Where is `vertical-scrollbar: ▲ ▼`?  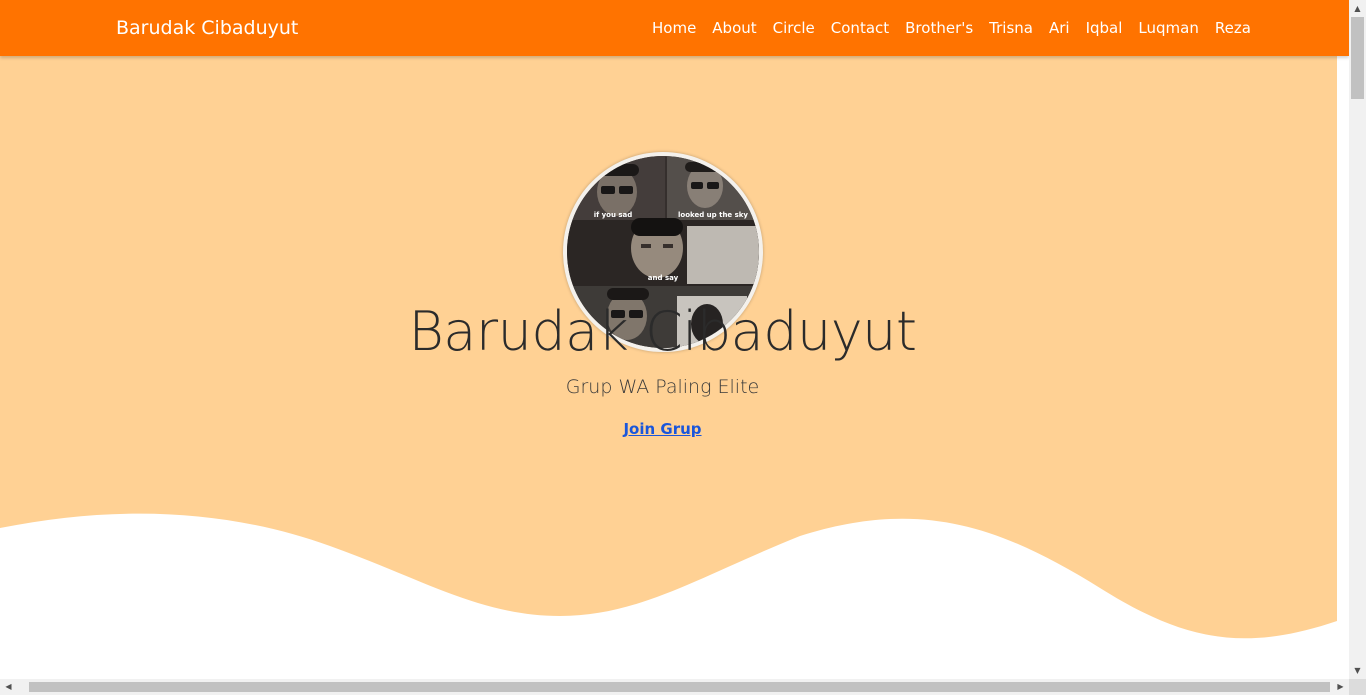
vertical-scrollbar: ▲ ▼ is located at coordinates (1357, 339).